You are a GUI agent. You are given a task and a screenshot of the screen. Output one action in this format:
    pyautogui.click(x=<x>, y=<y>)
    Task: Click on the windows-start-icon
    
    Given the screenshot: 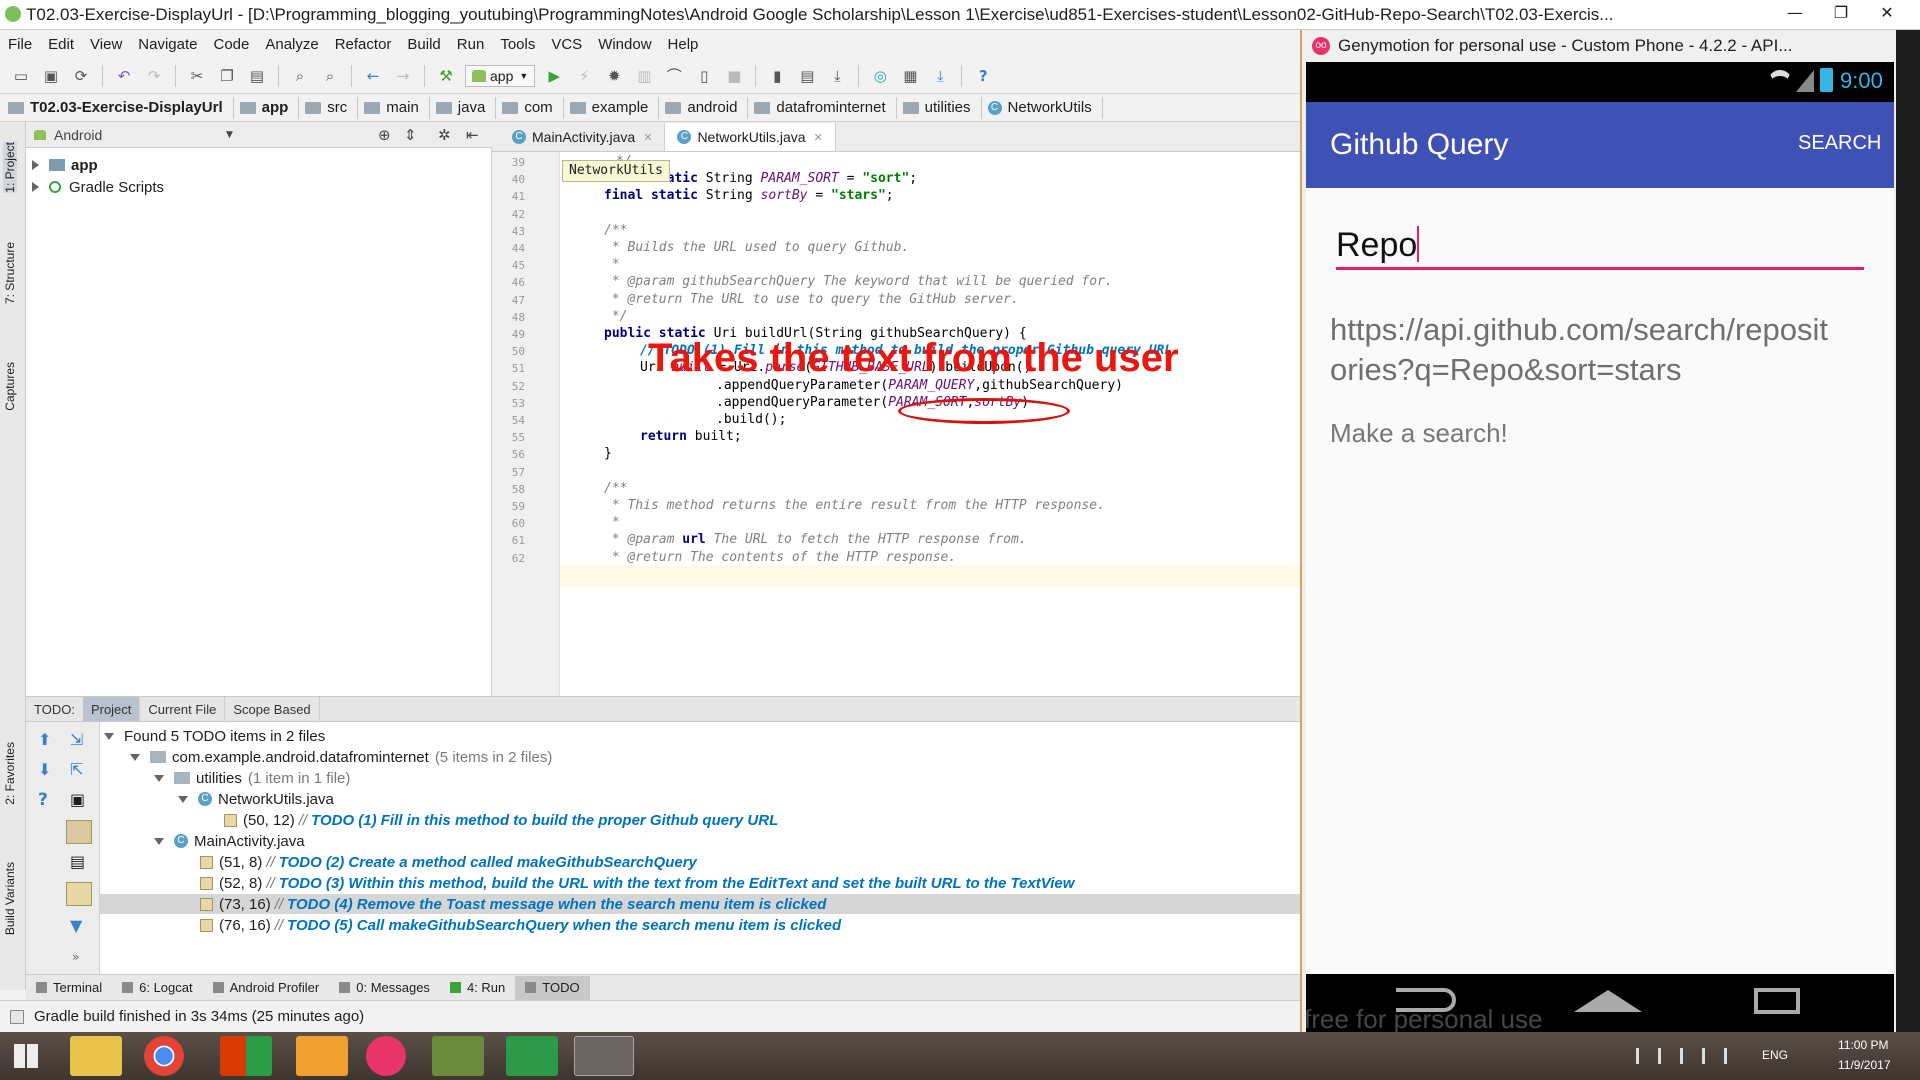 What is the action you would take?
    pyautogui.click(x=26, y=1056)
    